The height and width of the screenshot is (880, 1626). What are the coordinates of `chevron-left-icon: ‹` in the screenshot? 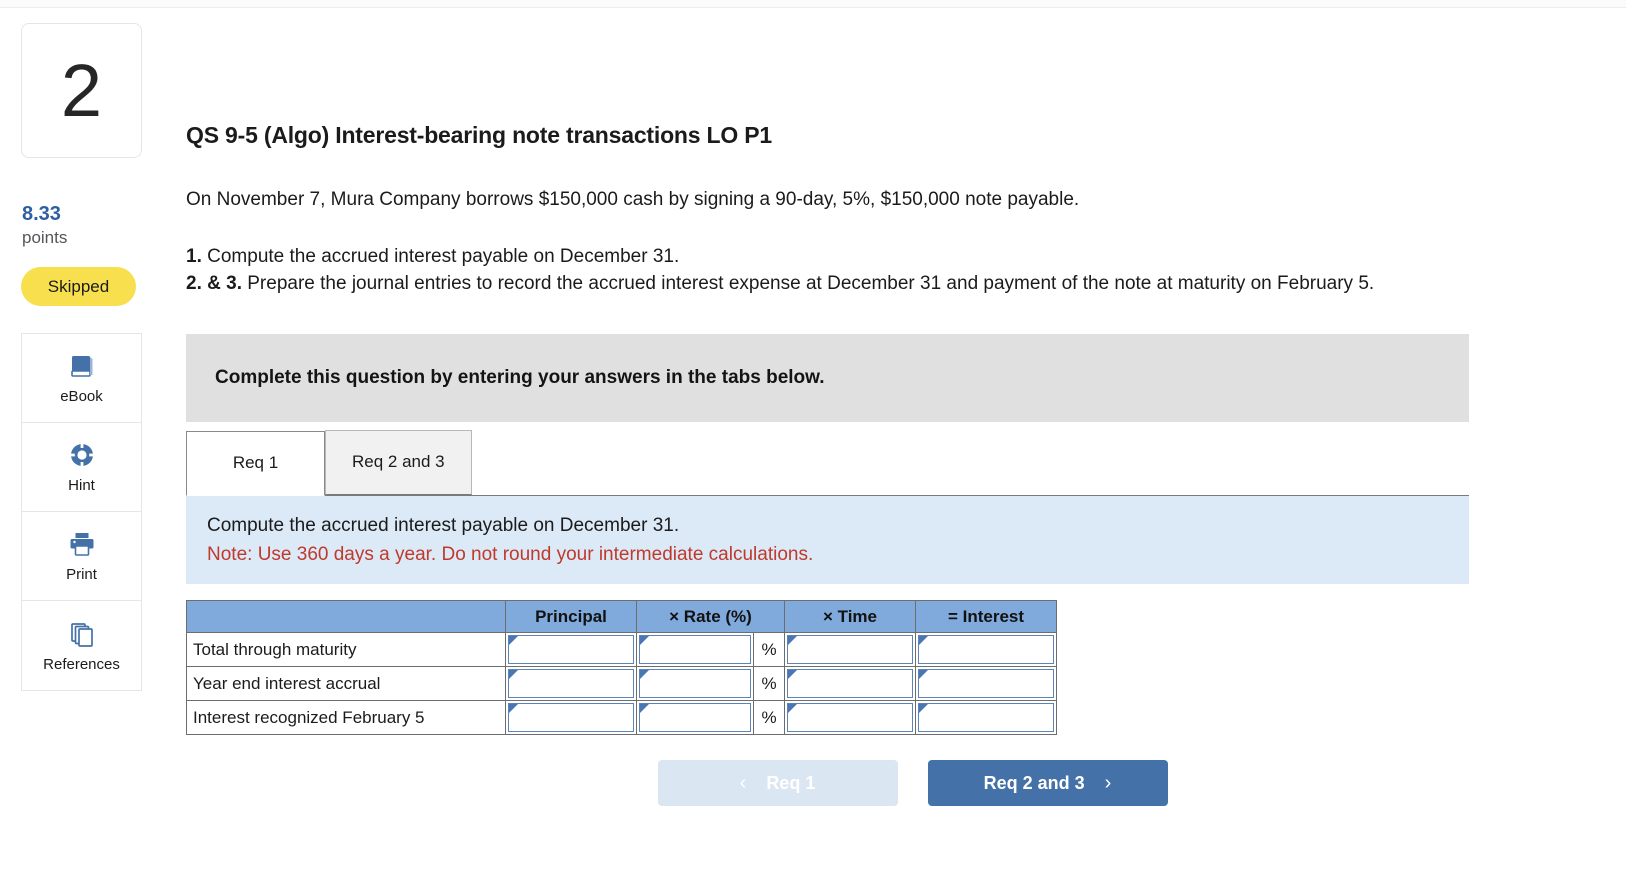 It's located at (743, 783).